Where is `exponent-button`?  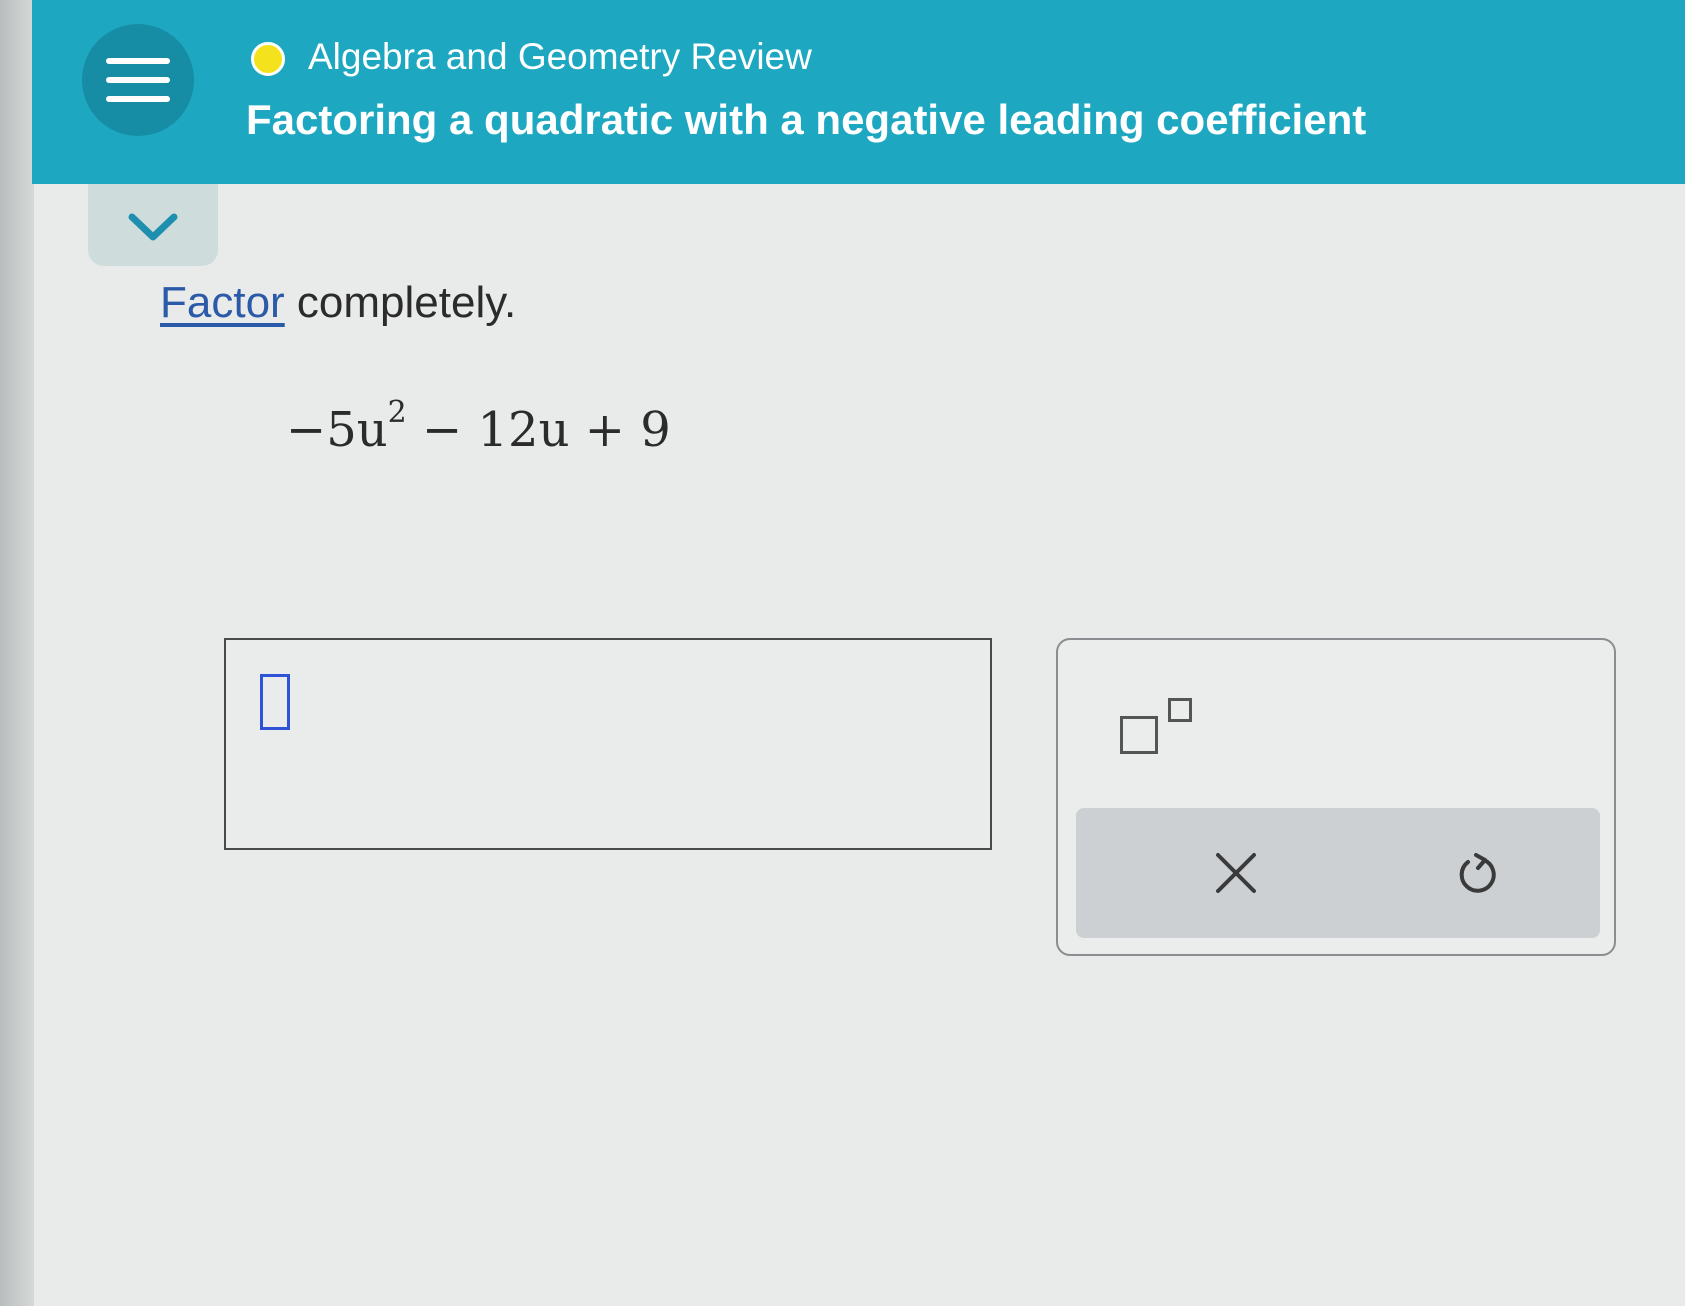
exponent-button is located at coordinates (1159, 726).